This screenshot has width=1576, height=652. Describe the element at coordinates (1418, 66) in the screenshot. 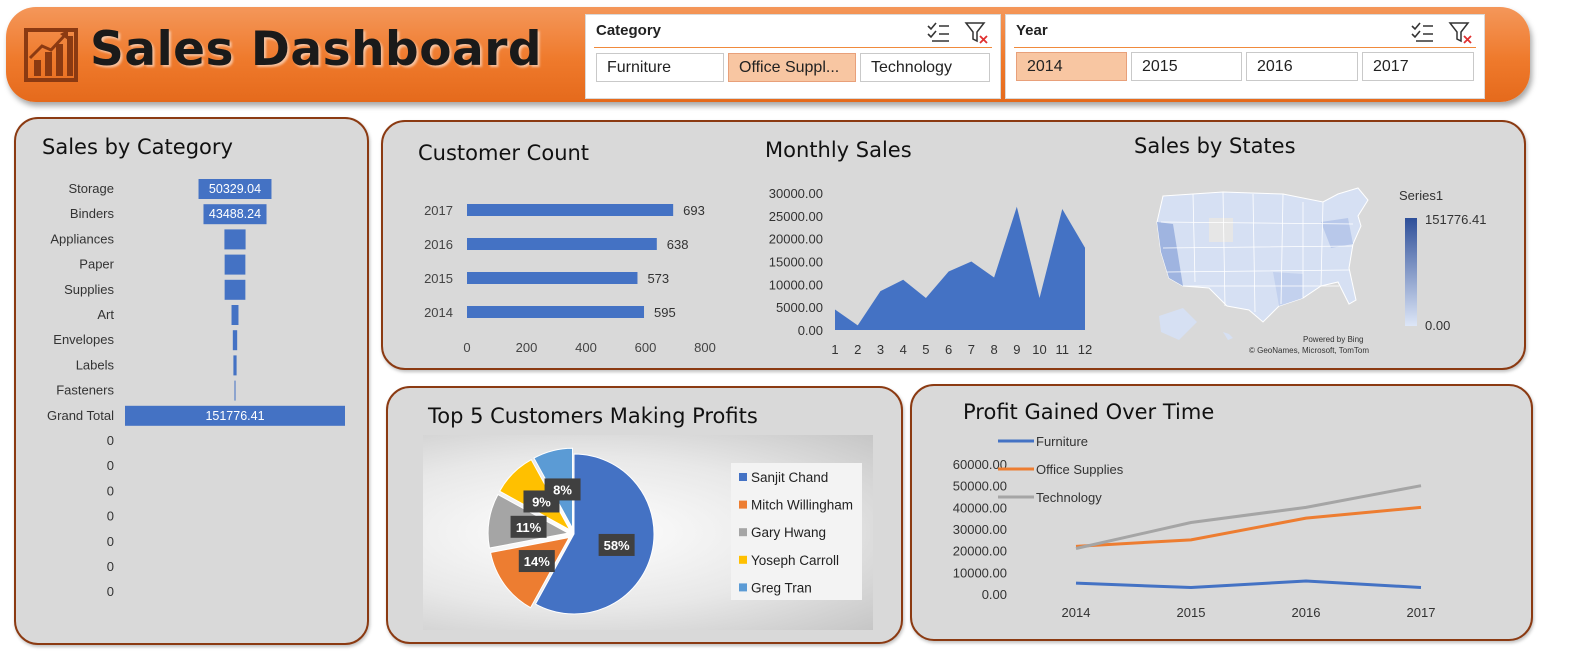

I see `slicer-item-2017: 2017` at that location.